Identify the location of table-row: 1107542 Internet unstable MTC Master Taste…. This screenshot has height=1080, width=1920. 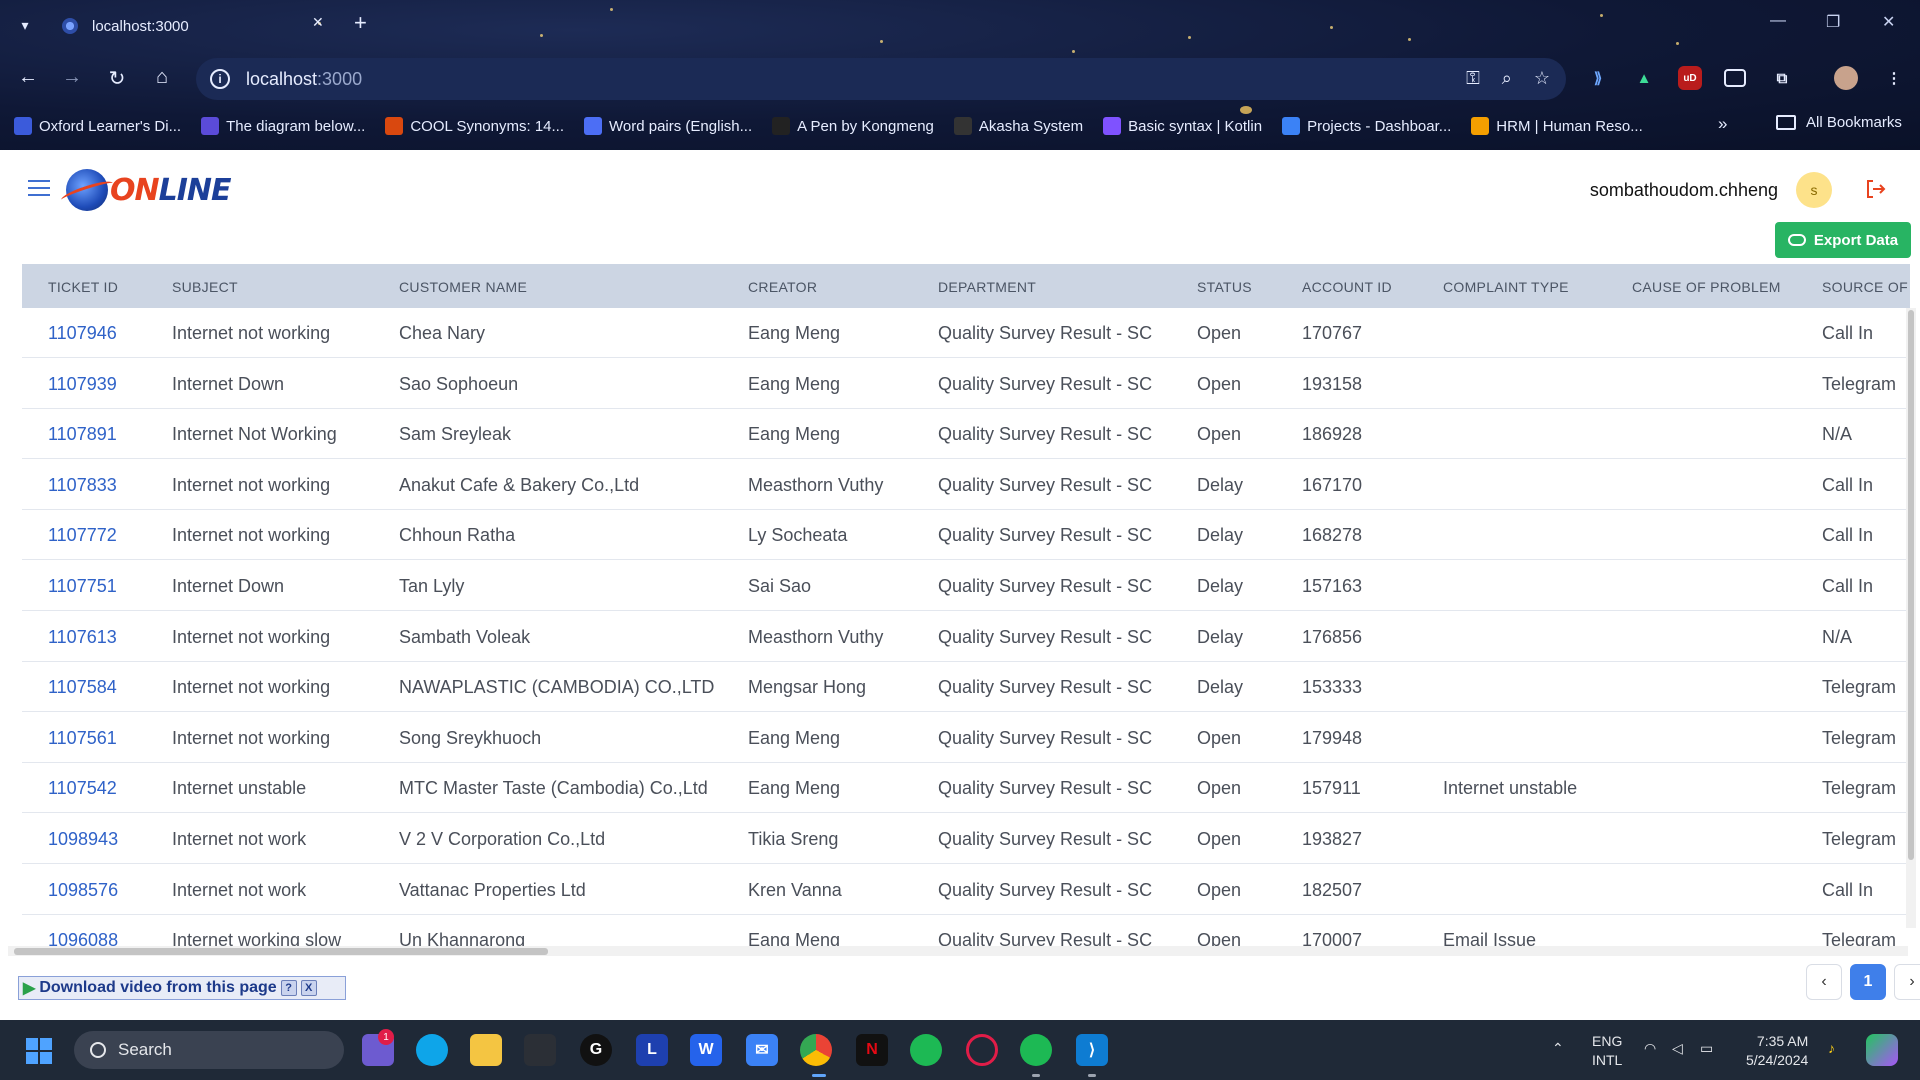
(966, 788).